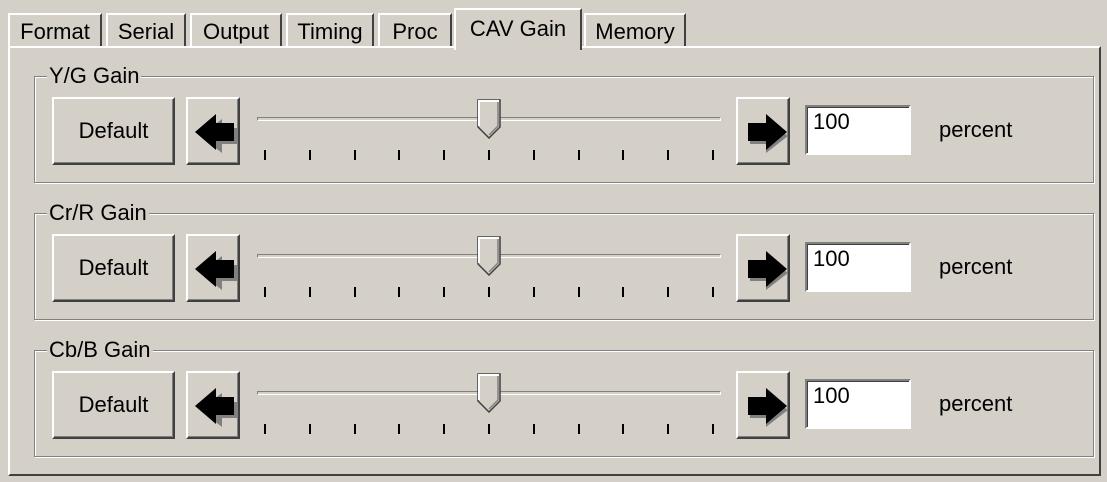 The width and height of the screenshot is (1107, 482). I want to click on tab-cav-gain: CAV Gain, so click(518, 29).